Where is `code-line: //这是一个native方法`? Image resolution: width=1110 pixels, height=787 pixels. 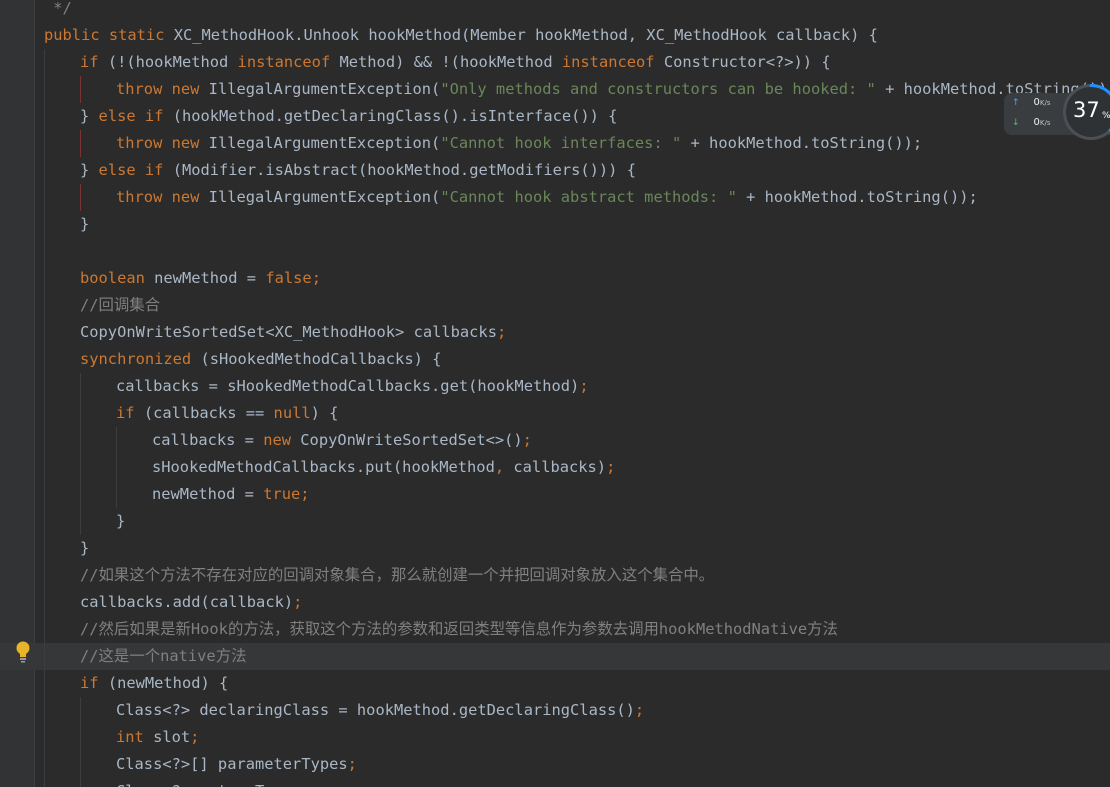
code-line: //这是一个native方法 is located at coordinates (555, 656).